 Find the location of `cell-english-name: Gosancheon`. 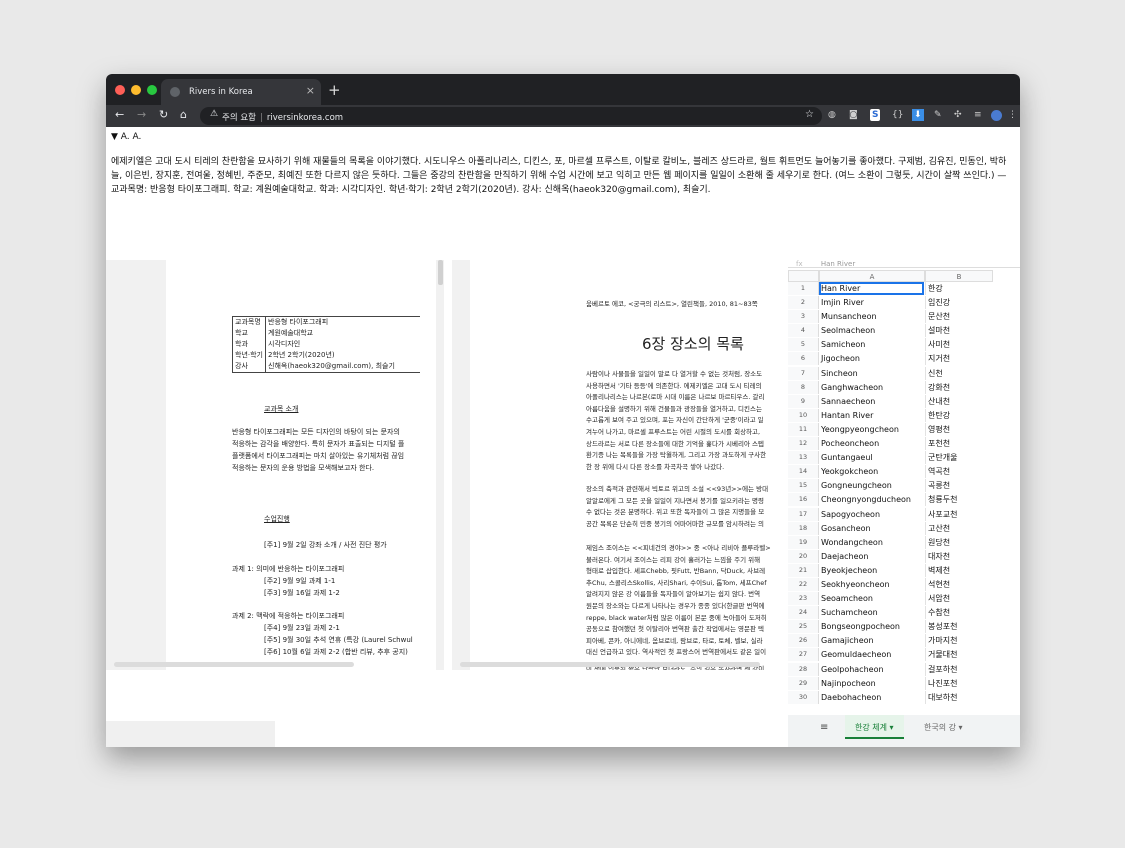

cell-english-name: Gosancheon is located at coordinates (871, 528).